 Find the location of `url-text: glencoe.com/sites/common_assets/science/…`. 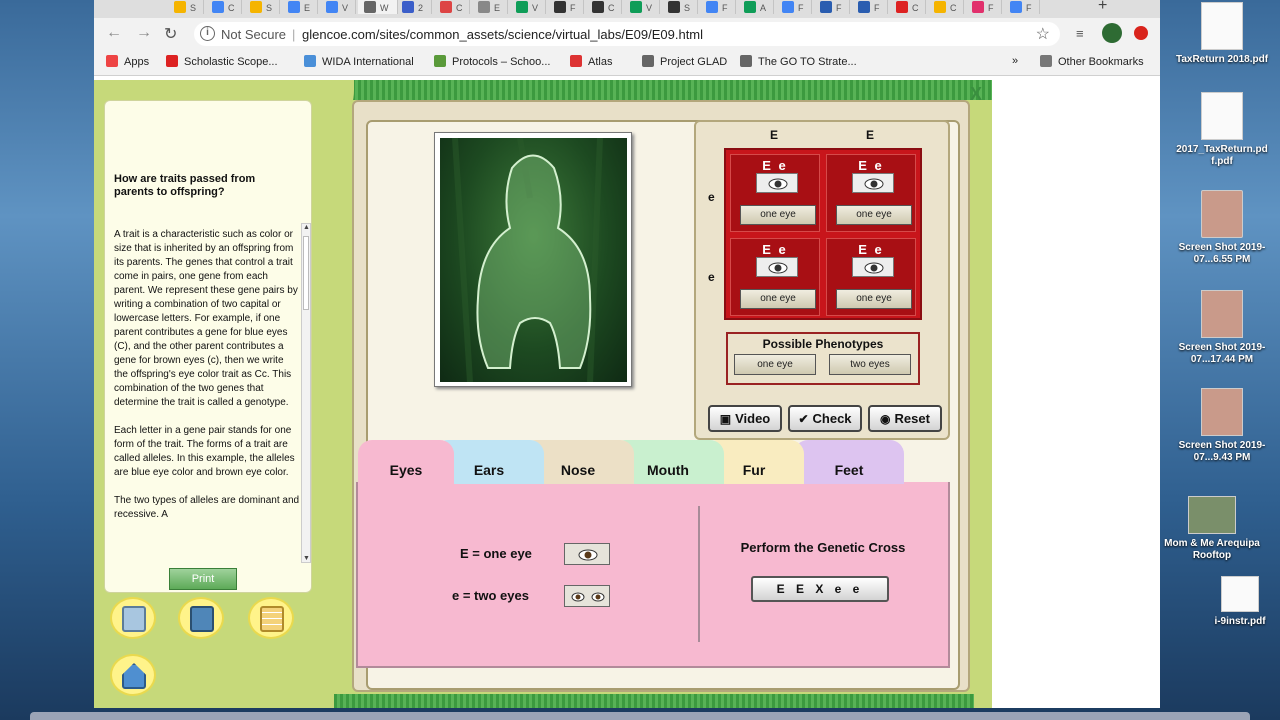

url-text: glencoe.com/sites/common_assets/science/… is located at coordinates (502, 34).